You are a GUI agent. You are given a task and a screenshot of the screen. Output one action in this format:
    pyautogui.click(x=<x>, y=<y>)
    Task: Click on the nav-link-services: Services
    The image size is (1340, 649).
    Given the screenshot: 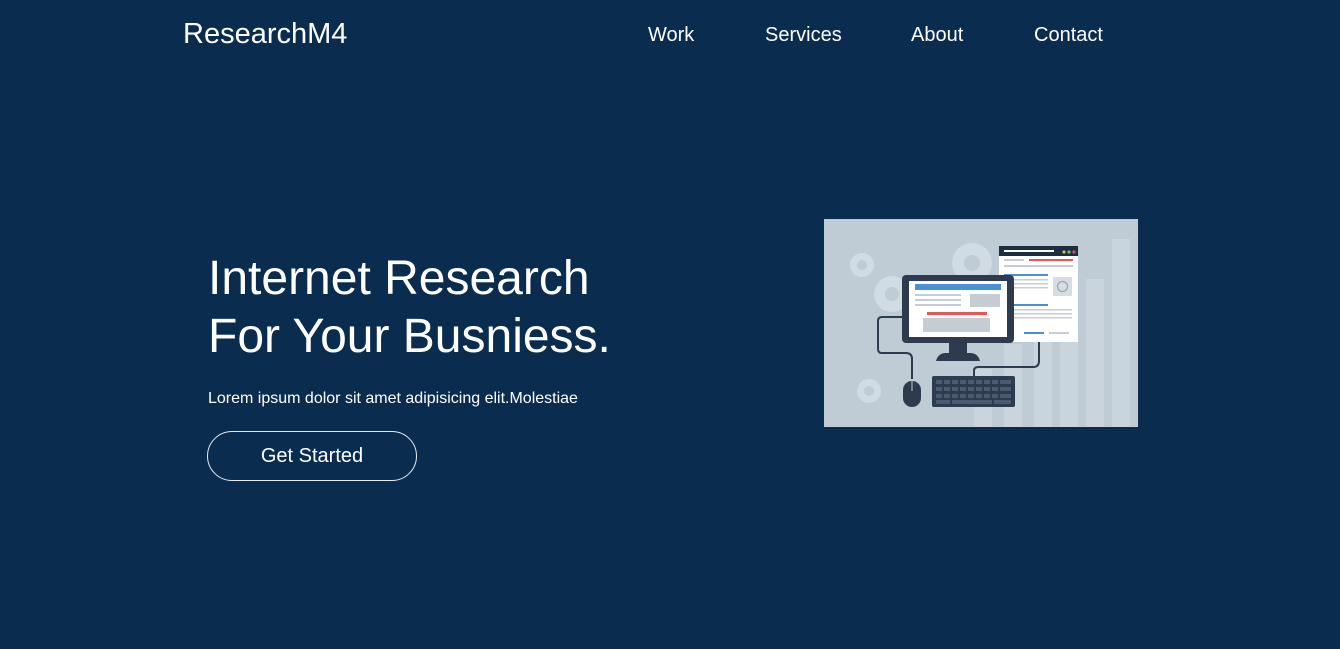 What is the action you would take?
    pyautogui.click(x=803, y=35)
    